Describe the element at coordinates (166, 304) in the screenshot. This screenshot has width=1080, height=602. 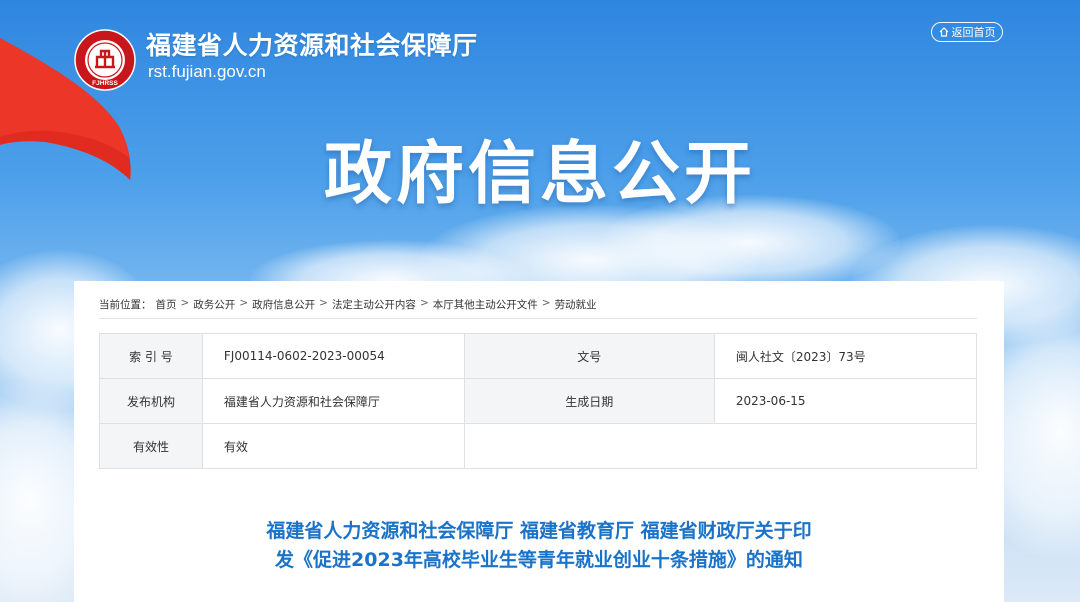
I see `breadcrumb-item-home: 首页` at that location.